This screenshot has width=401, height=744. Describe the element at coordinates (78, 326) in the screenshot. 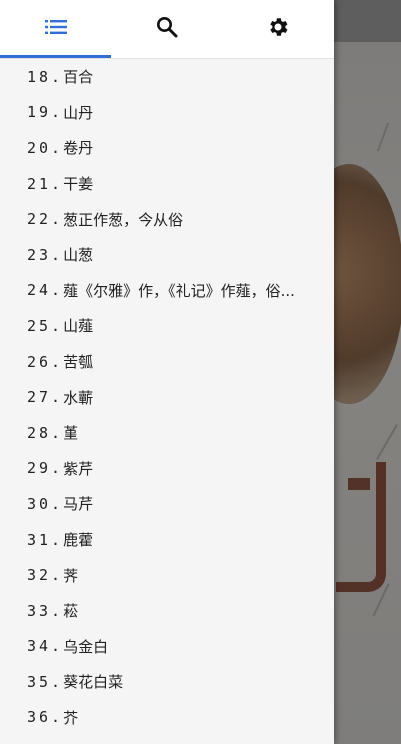

I see `item-title: 山薤` at that location.